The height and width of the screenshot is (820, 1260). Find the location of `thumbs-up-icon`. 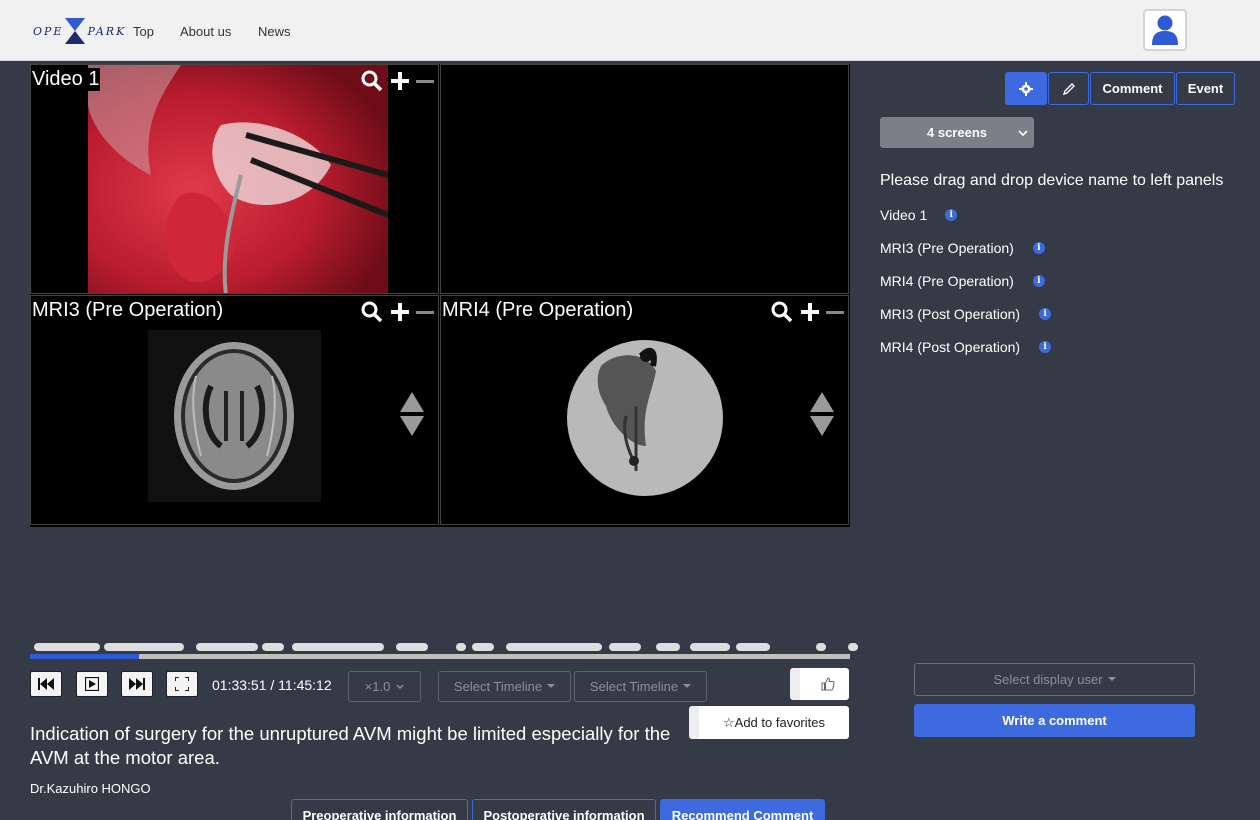

thumbs-up-icon is located at coordinates (828, 684).